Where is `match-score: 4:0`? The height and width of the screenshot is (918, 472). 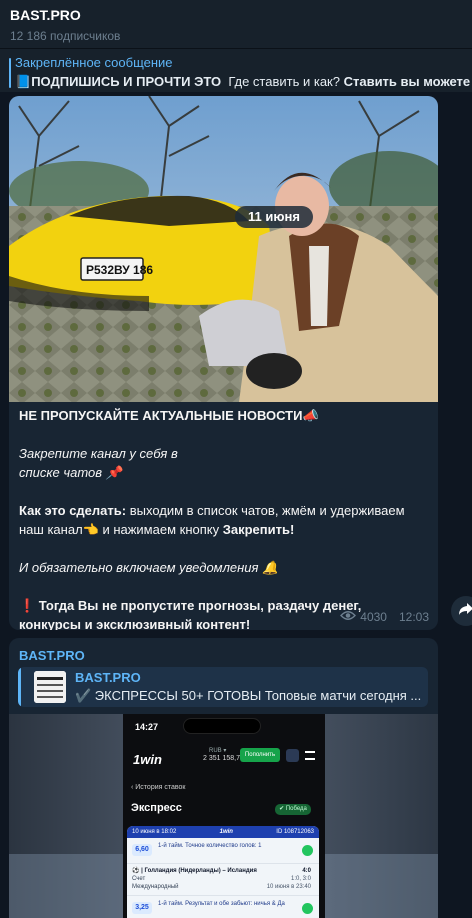 match-score: 4:0 is located at coordinates (306, 871).